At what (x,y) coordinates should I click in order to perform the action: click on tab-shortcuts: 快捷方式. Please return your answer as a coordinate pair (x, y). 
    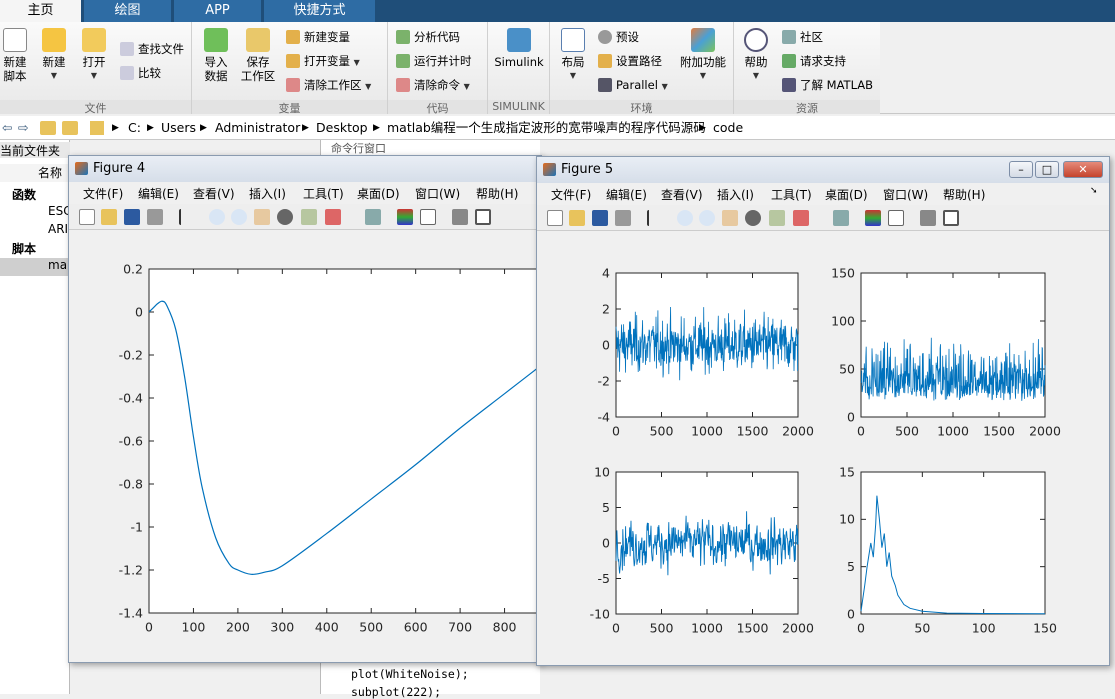
    Looking at the image, I should click on (320, 11).